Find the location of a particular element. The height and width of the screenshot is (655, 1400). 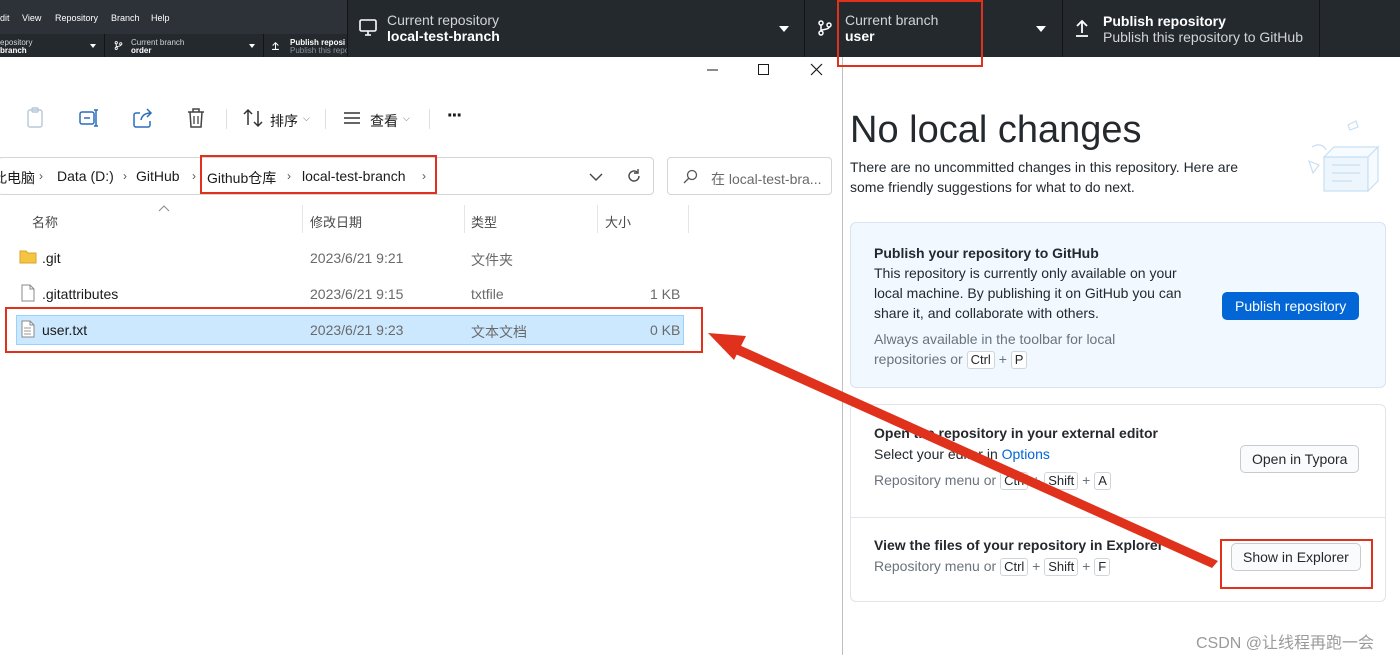

delete-icon is located at coordinates (196, 118).